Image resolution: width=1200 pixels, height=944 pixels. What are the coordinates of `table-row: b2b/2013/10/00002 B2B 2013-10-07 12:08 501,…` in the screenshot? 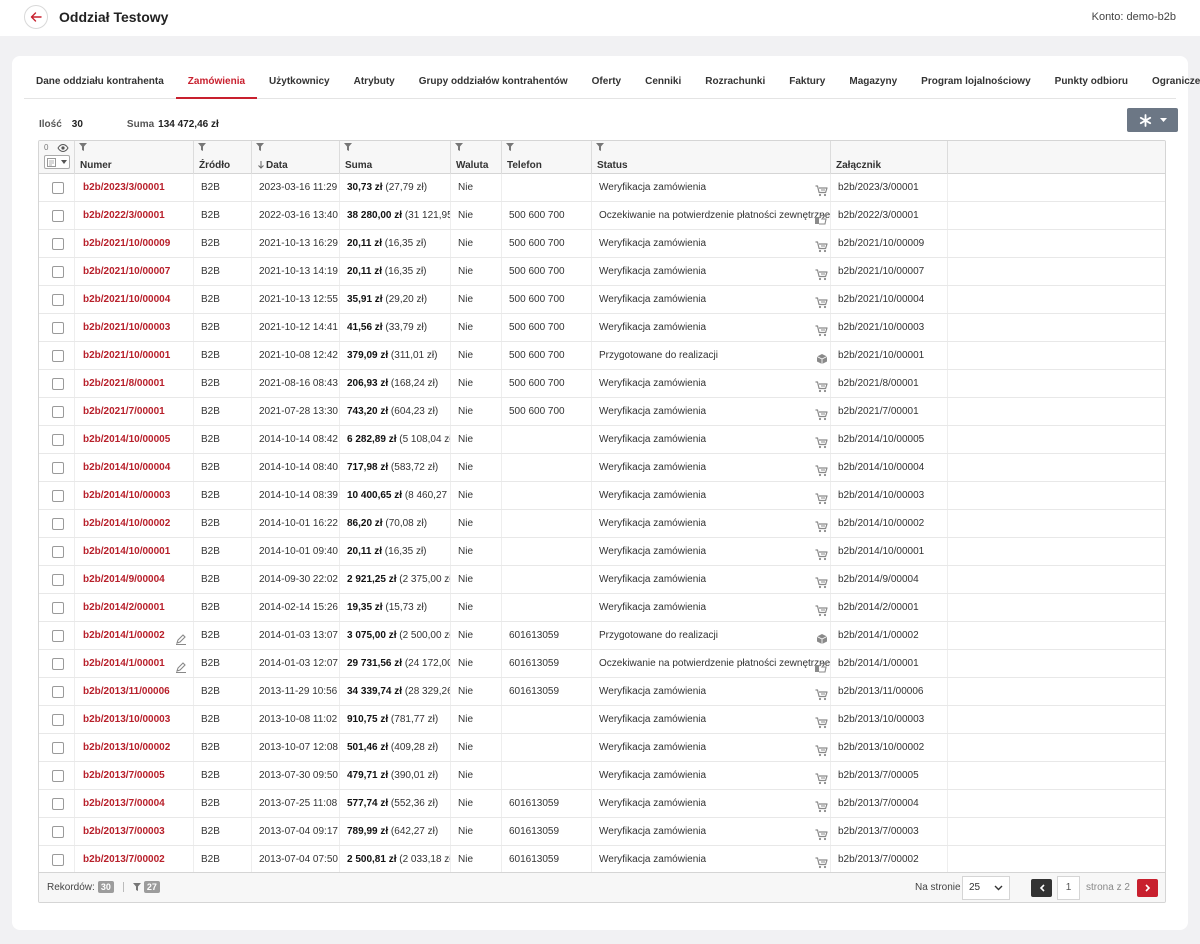 It's located at (602, 748).